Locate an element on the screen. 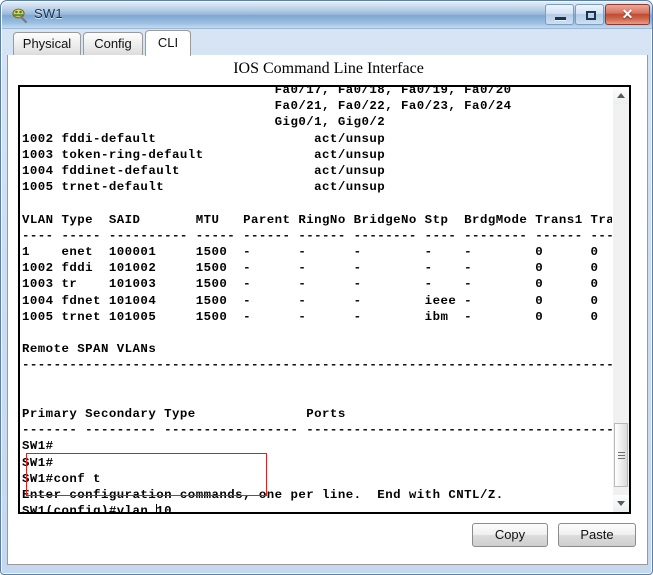  tab-physical: Physical is located at coordinates (47, 43).